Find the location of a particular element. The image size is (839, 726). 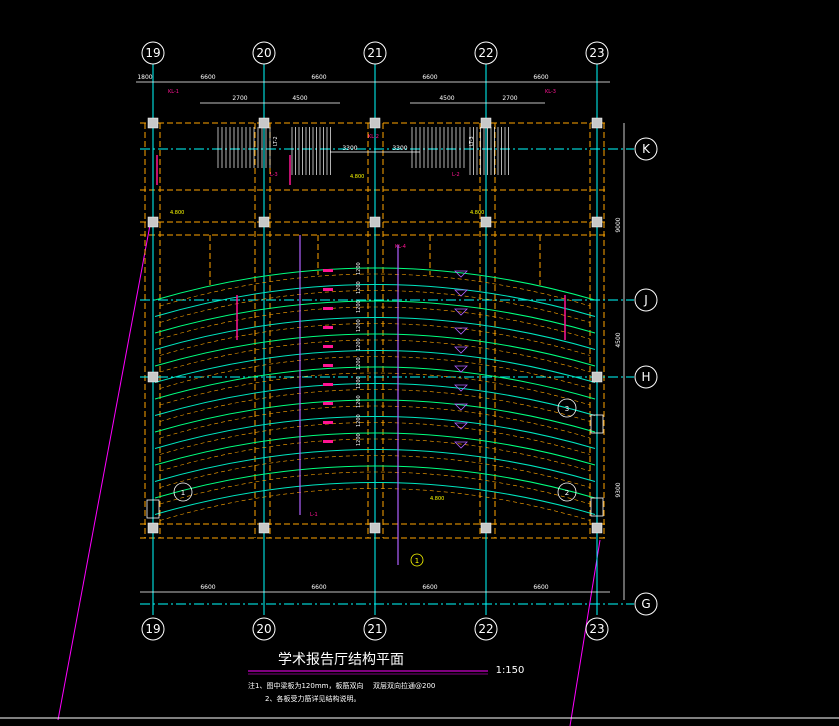

axis-label-G: G is located at coordinates (645, 604).